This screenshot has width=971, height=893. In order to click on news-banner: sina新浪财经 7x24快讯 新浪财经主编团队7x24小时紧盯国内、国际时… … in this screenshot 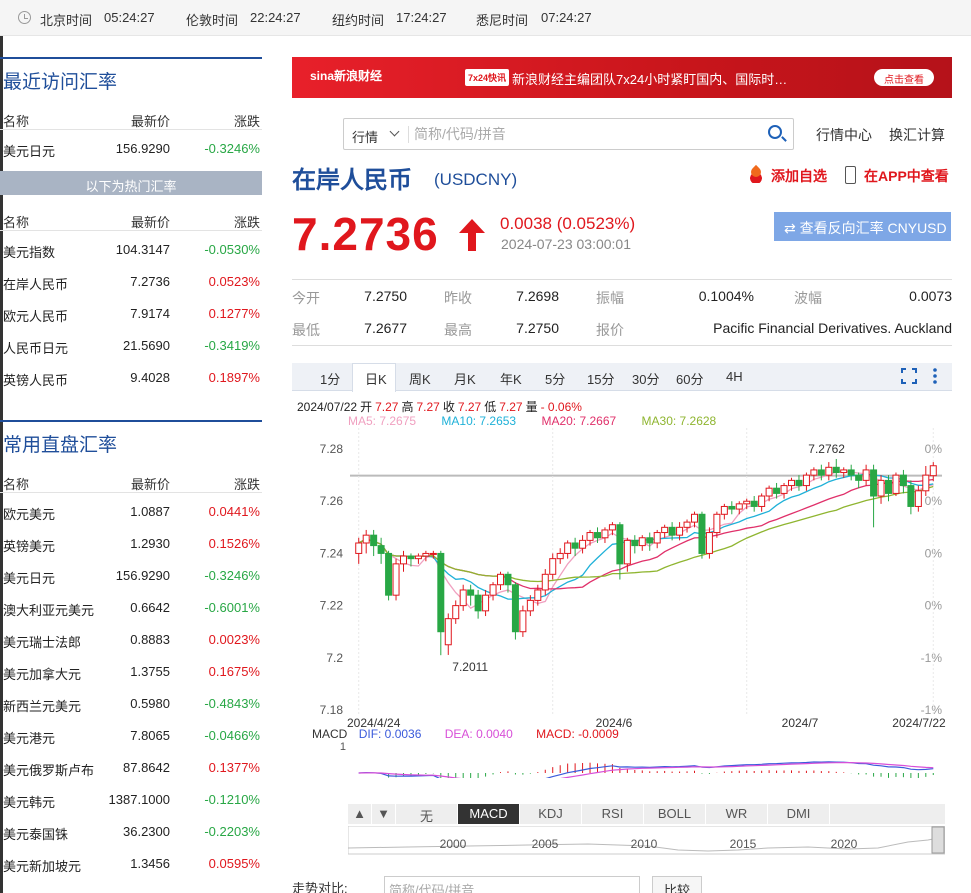, I will do `click(622, 77)`.